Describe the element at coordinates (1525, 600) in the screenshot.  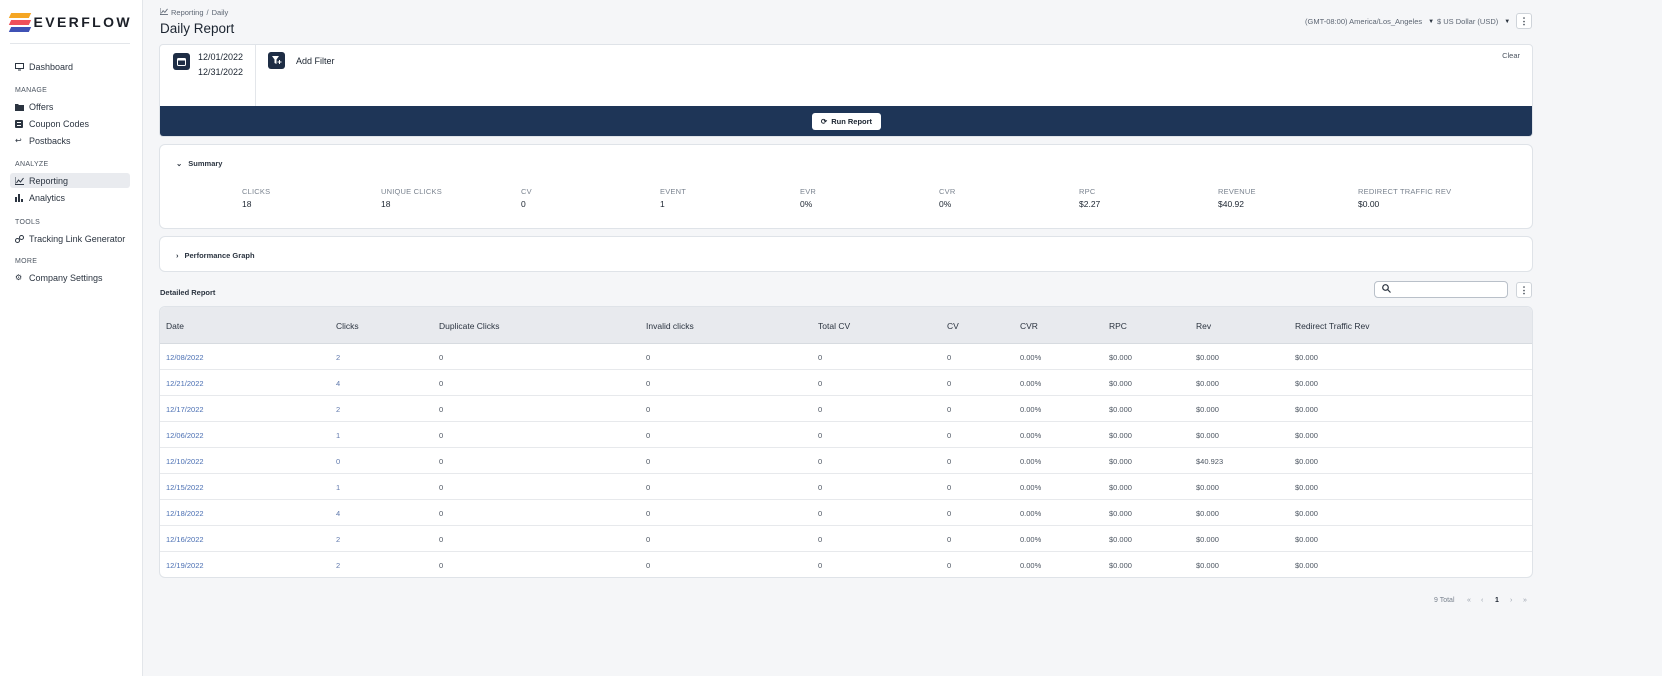
I see `last-page-icon: »` at that location.